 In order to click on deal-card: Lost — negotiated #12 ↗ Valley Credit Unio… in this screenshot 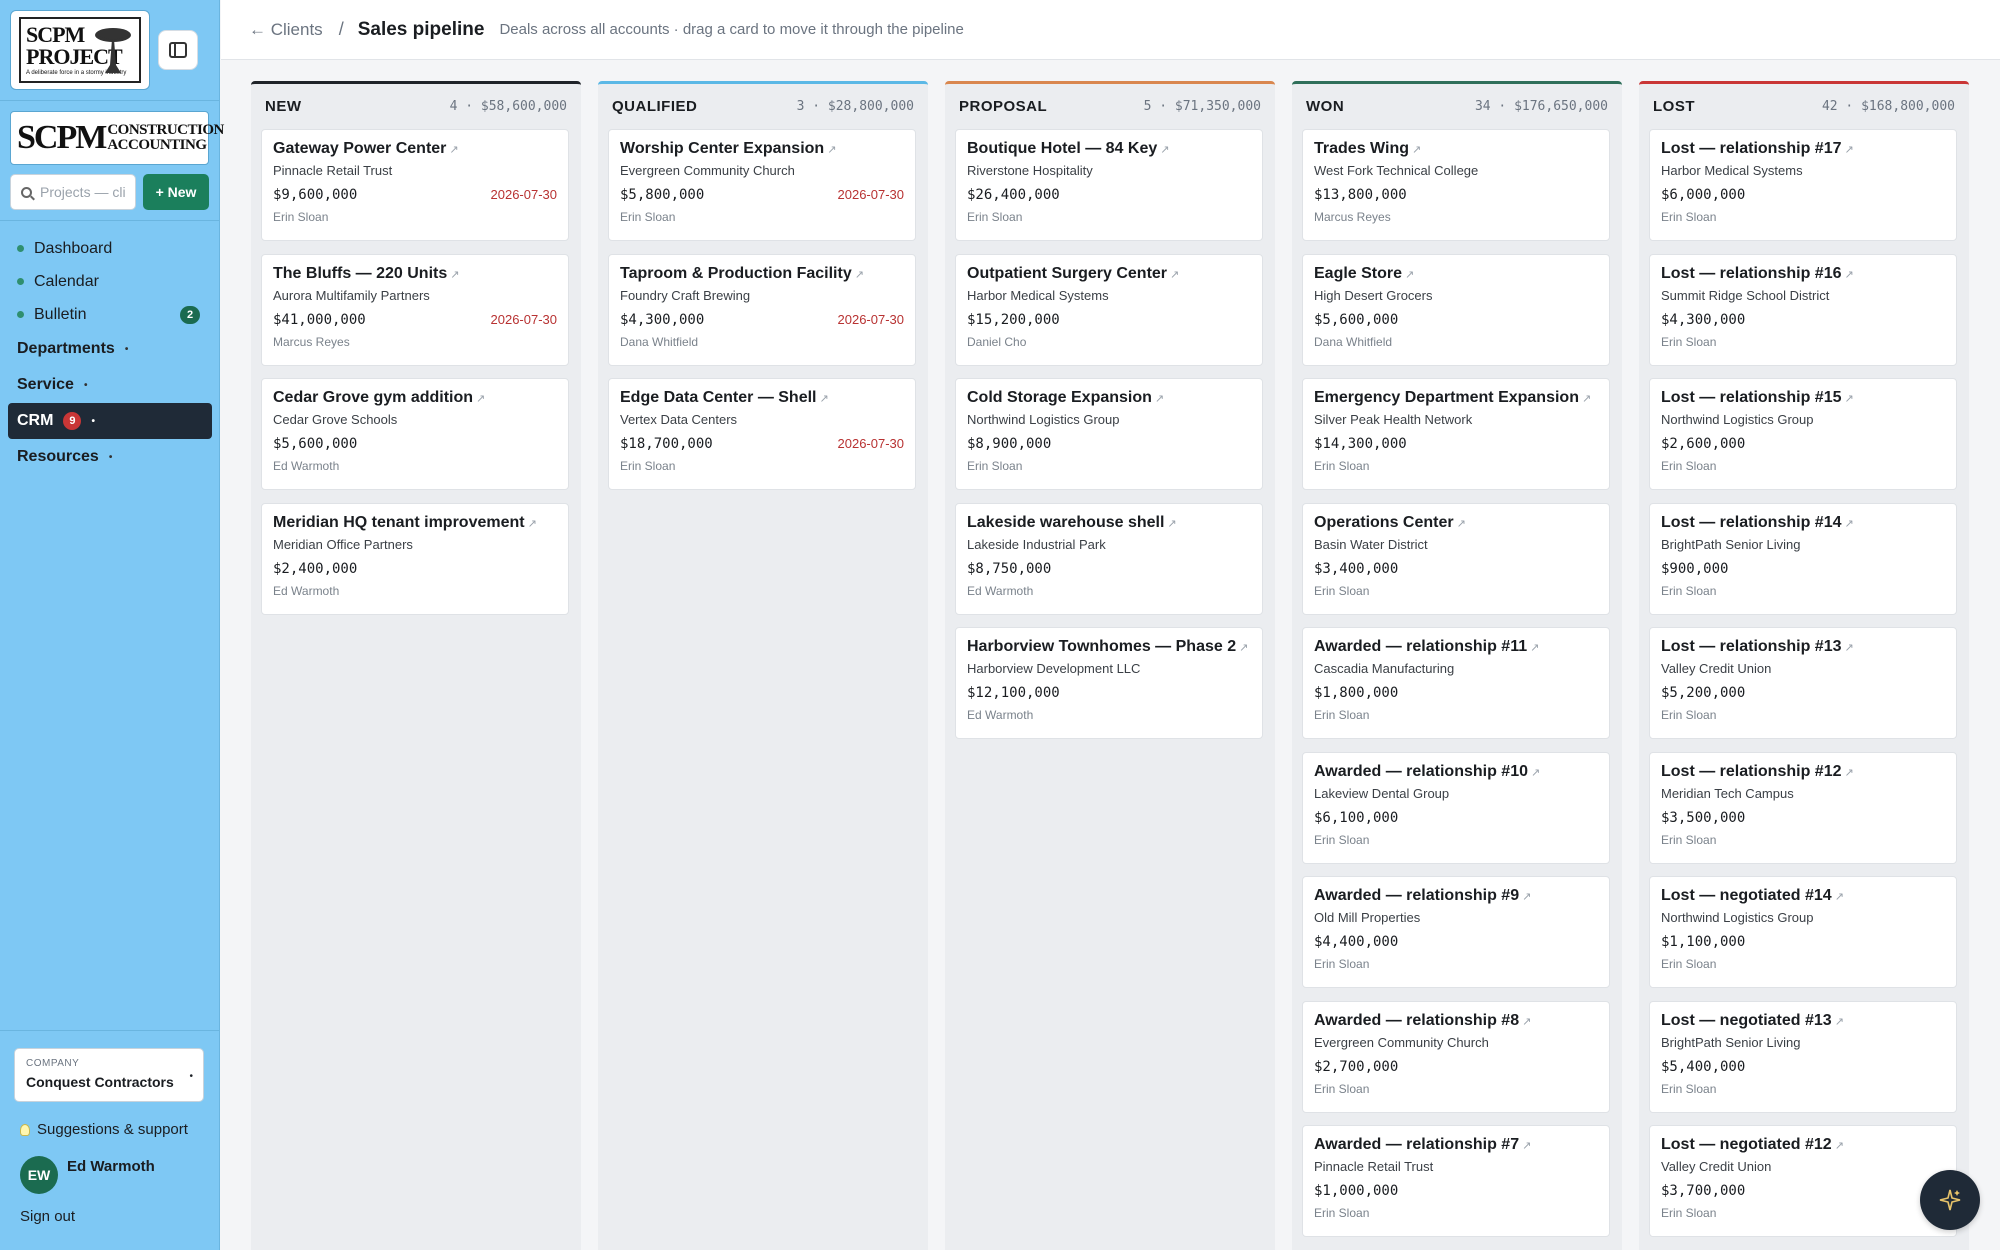, I will do `click(1803, 1181)`.